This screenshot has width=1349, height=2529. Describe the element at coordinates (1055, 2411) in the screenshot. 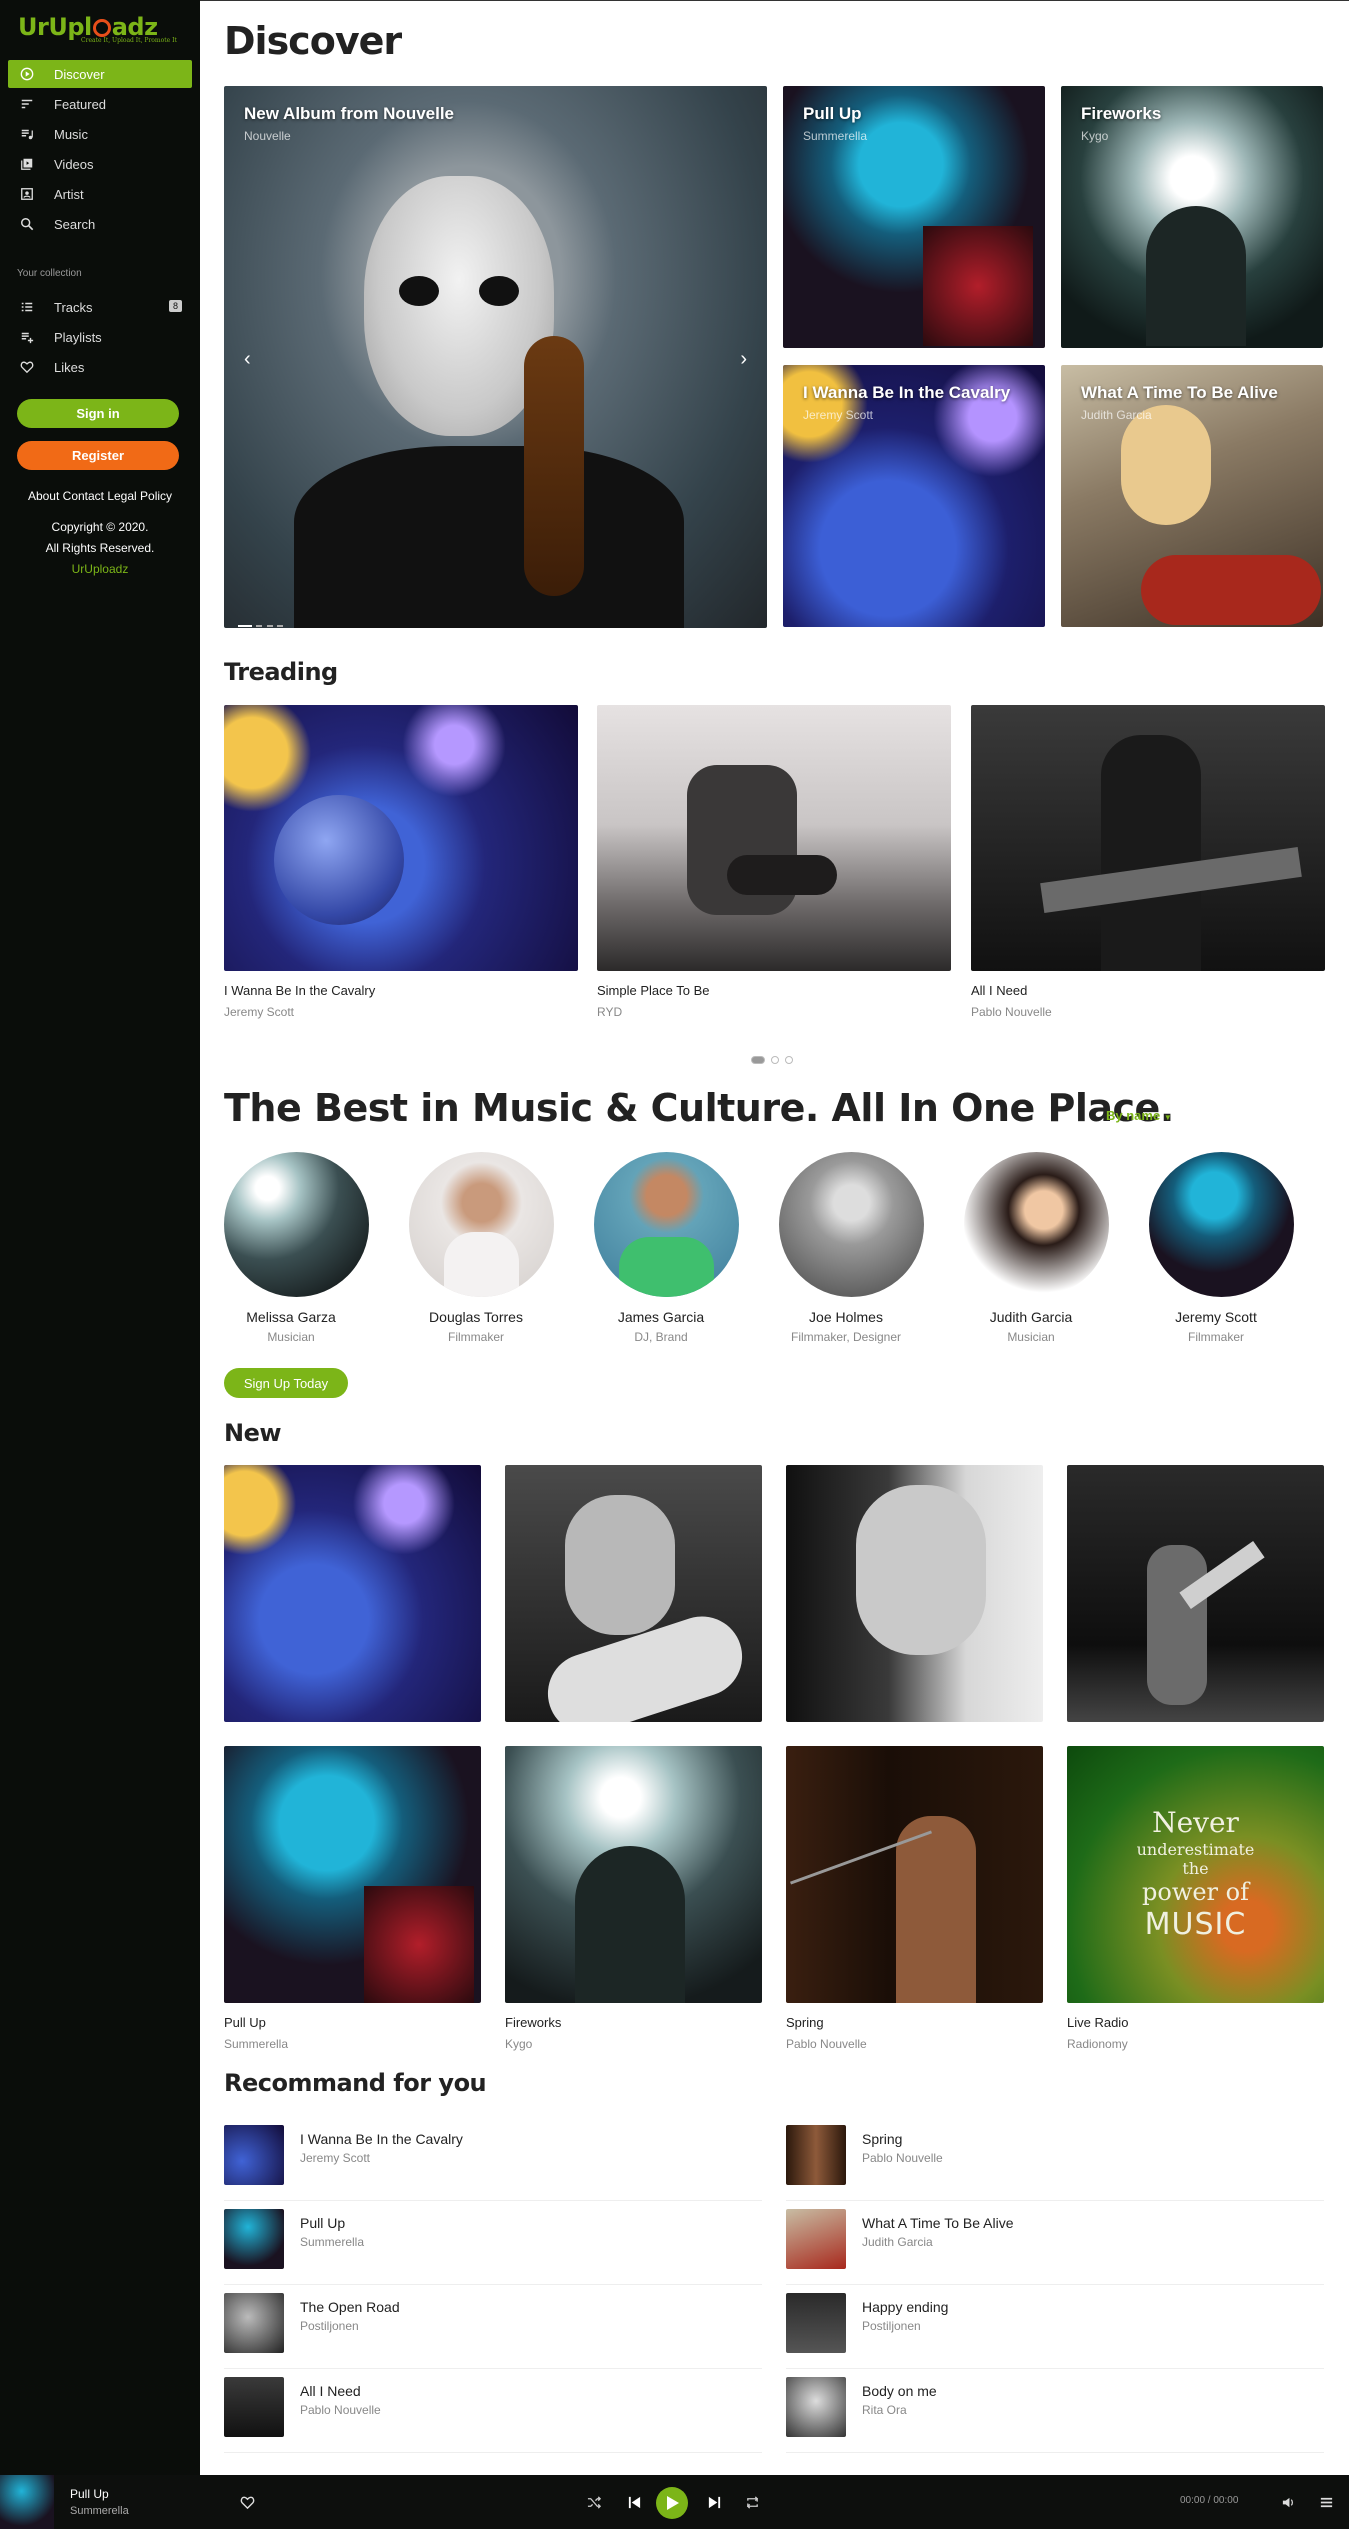

I see `list-item: Body on me Rita Ora` at that location.